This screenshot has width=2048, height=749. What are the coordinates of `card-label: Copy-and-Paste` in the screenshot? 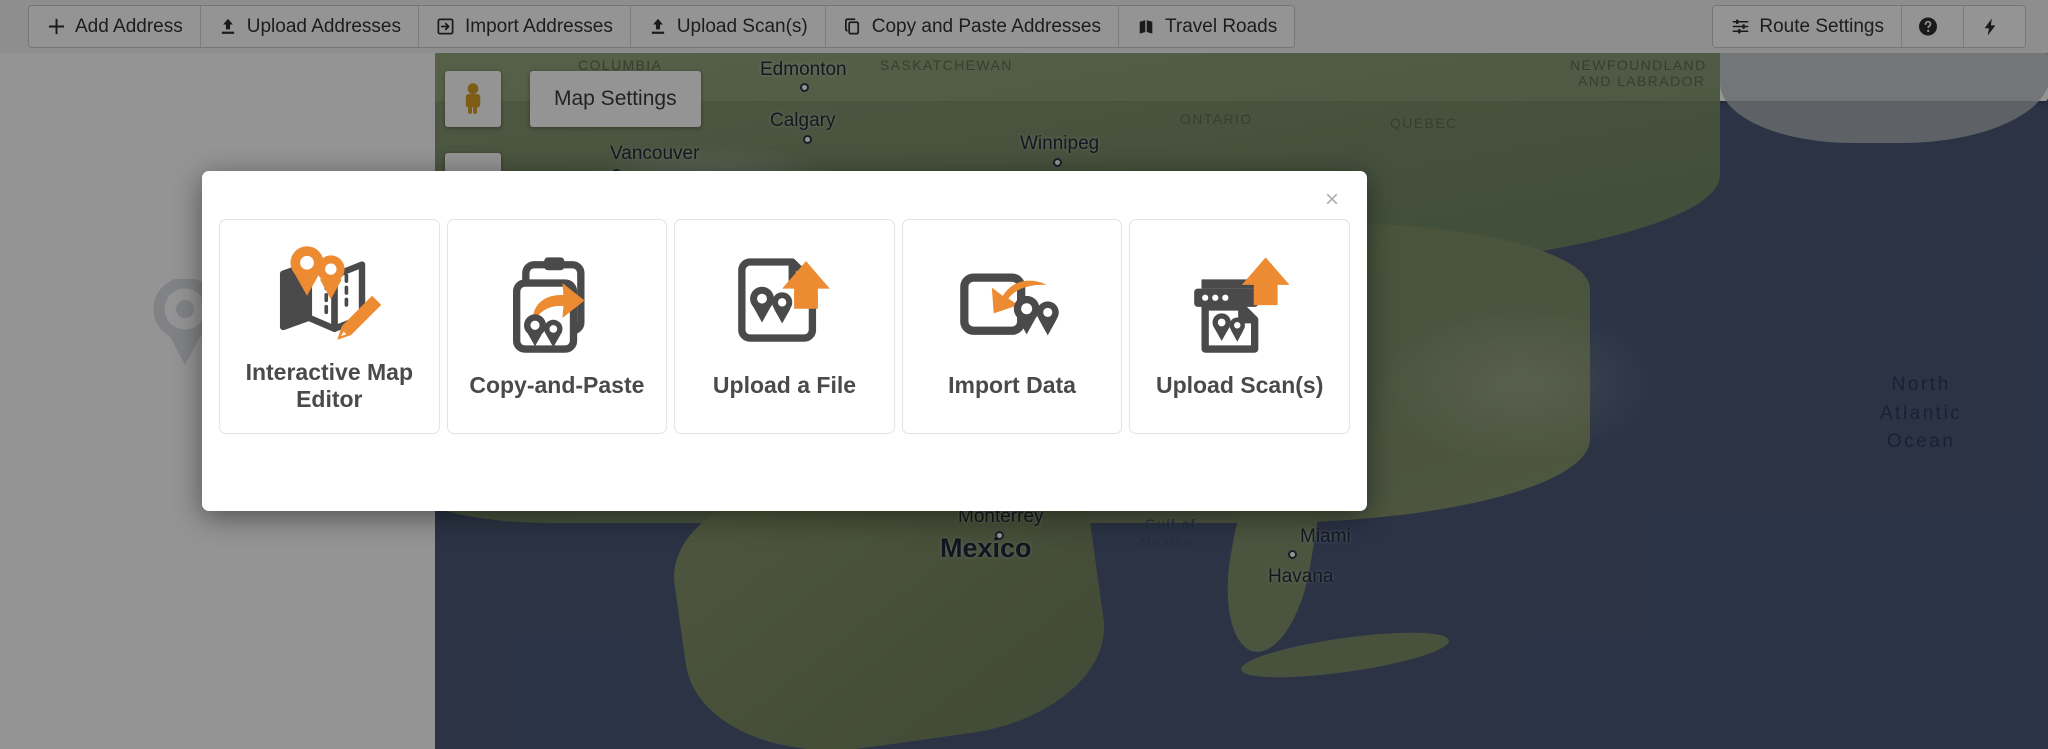 It's located at (557, 385).